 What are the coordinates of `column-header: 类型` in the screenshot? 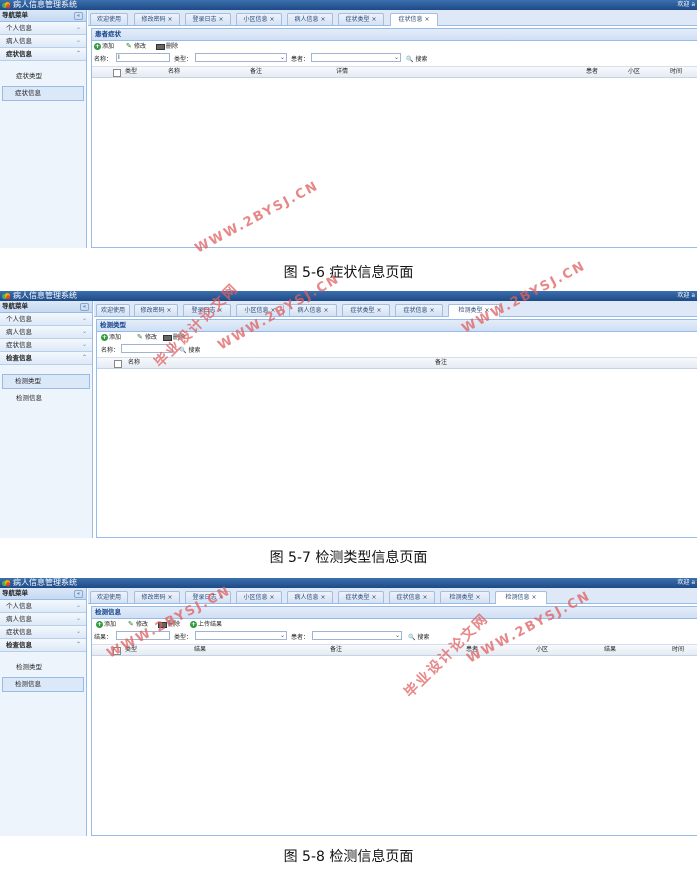 It's located at (131, 72).